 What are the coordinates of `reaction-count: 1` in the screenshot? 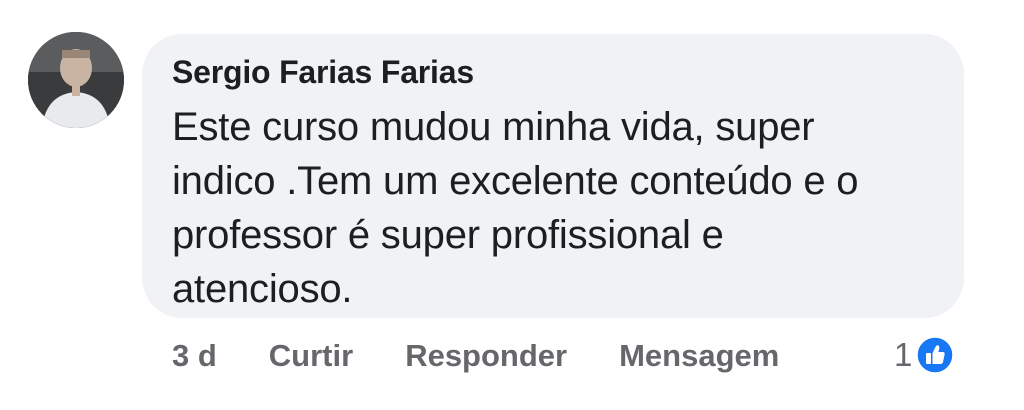 It's located at (903, 354).